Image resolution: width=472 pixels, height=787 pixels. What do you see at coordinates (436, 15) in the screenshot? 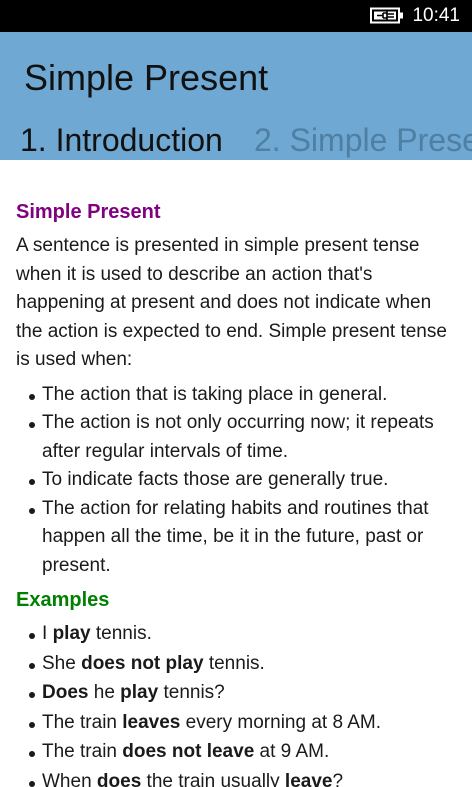
I see `clock: 10:41` at bounding box center [436, 15].